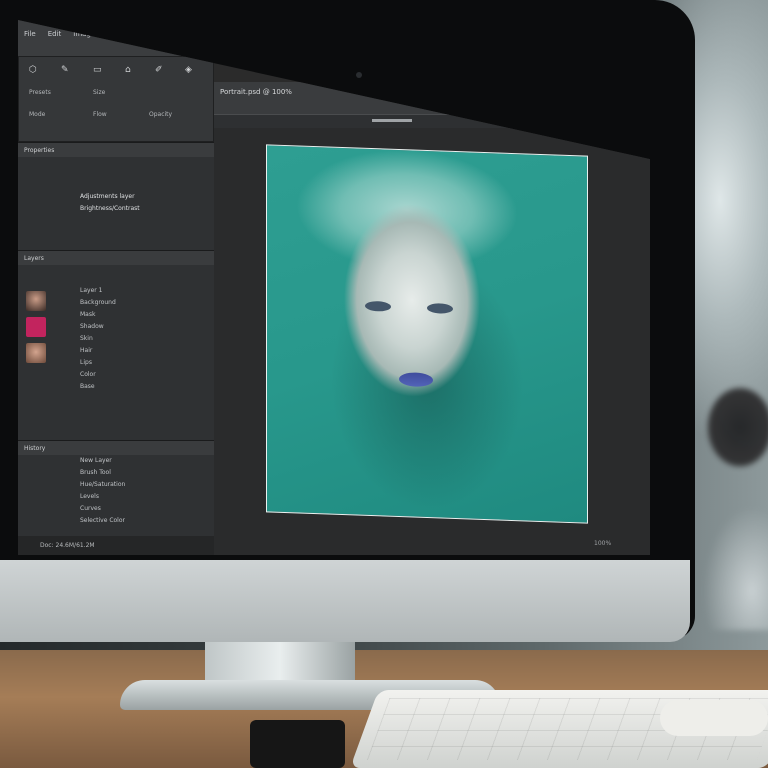  I want to click on layer-row: Layer 1, so click(116, 291).